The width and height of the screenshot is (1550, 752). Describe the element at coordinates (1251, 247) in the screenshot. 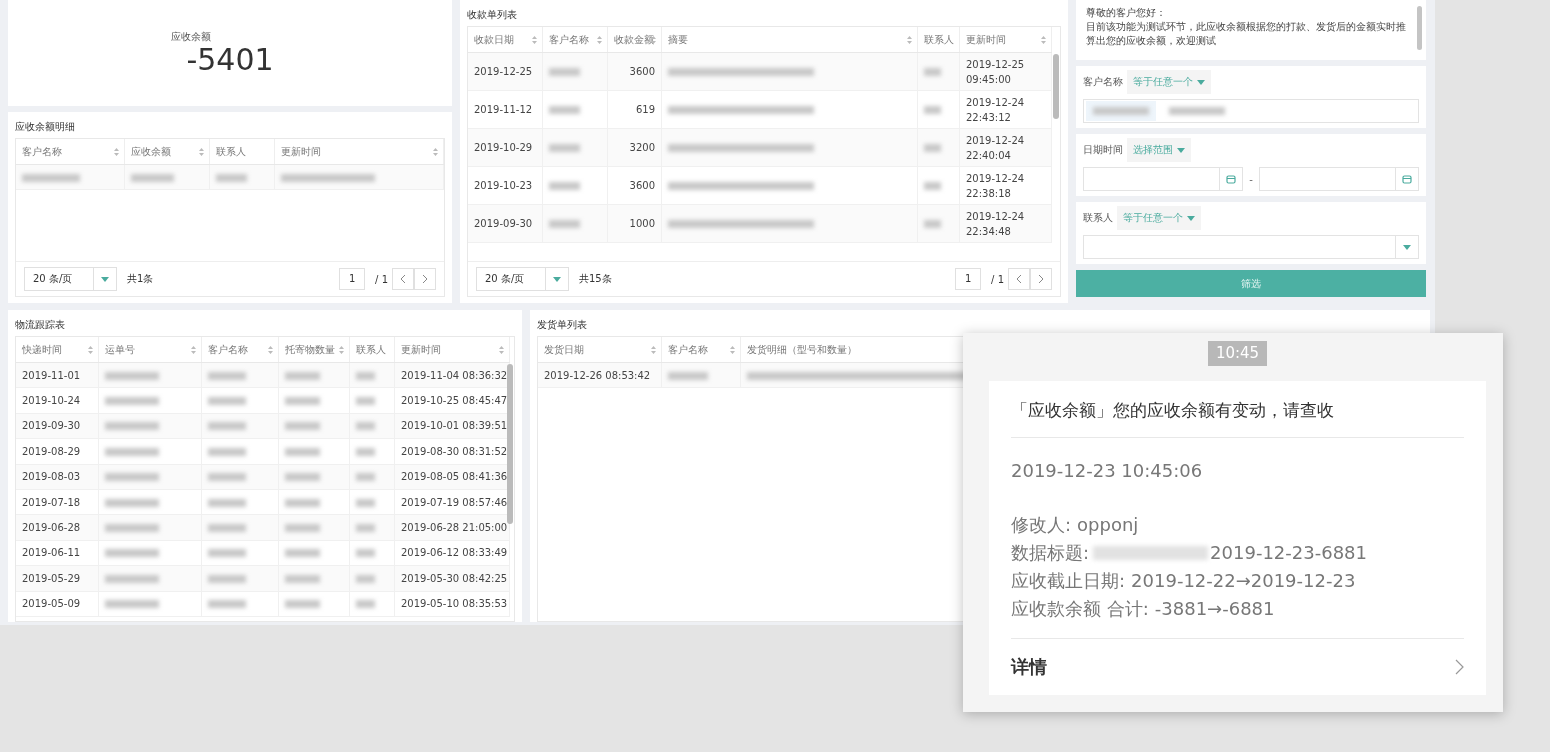

I see `select-field` at that location.